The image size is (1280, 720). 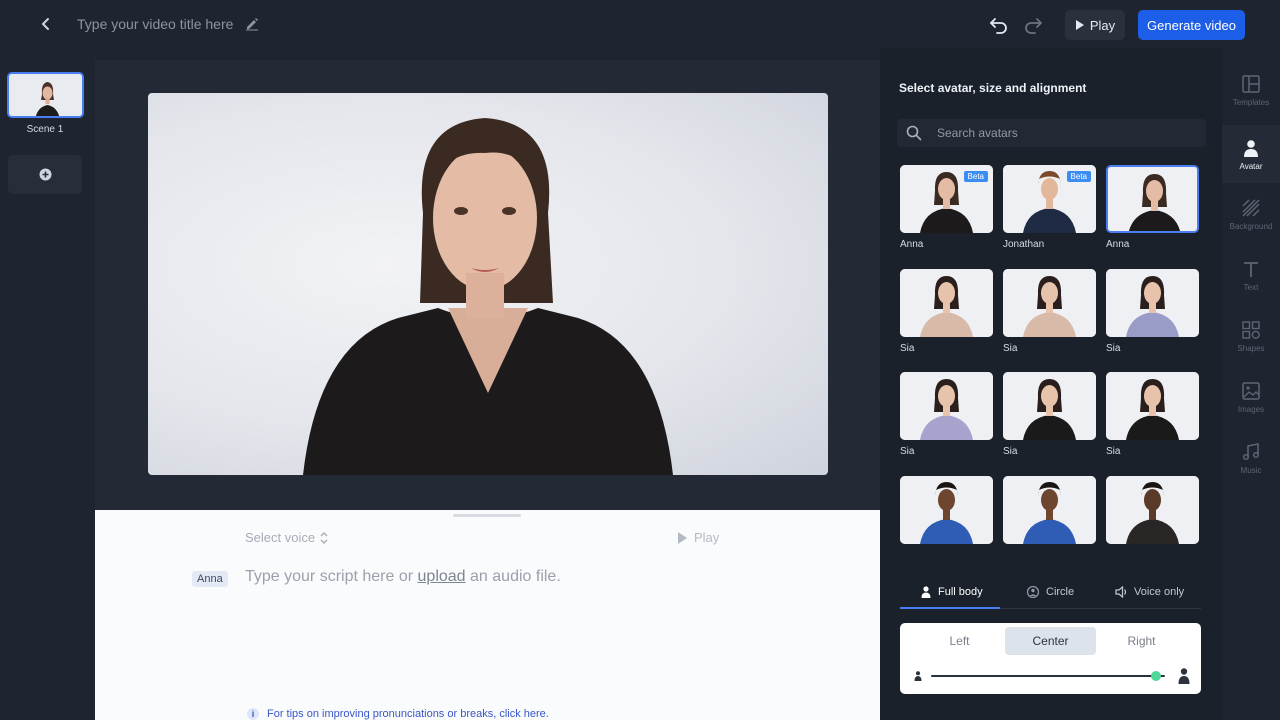 I want to click on play-script-button: Play, so click(x=698, y=537).